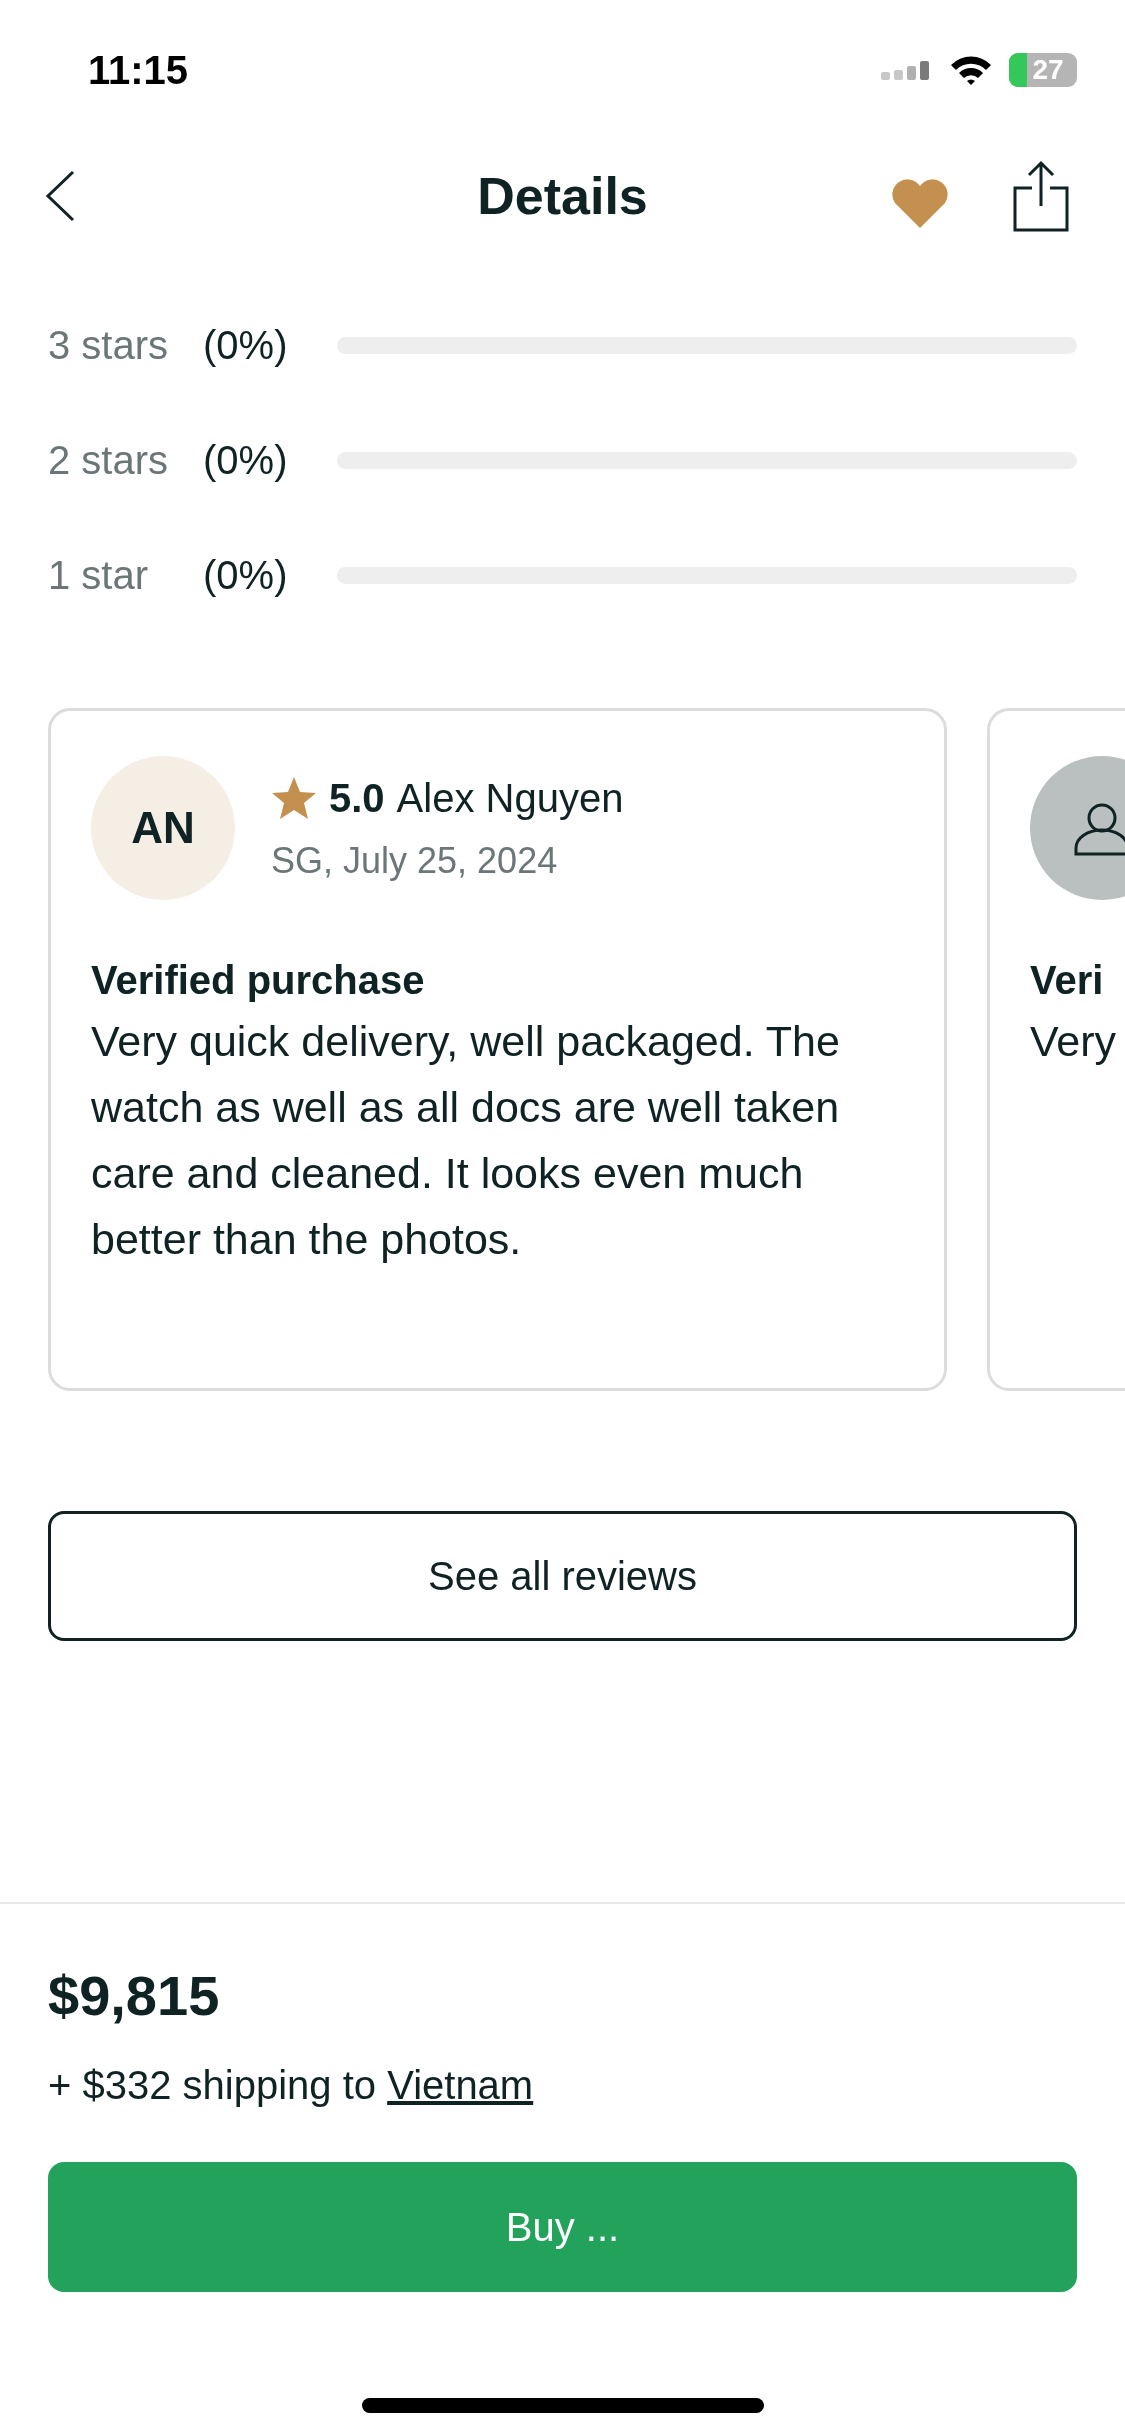 This screenshot has width=1125, height=2436. I want to click on price: $9,815, so click(134, 1996).